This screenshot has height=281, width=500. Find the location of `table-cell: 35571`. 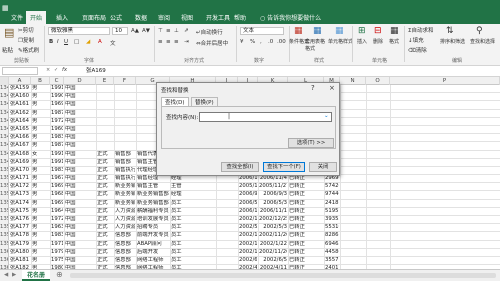

table-cell: 35571 is located at coordinates (332, 261).